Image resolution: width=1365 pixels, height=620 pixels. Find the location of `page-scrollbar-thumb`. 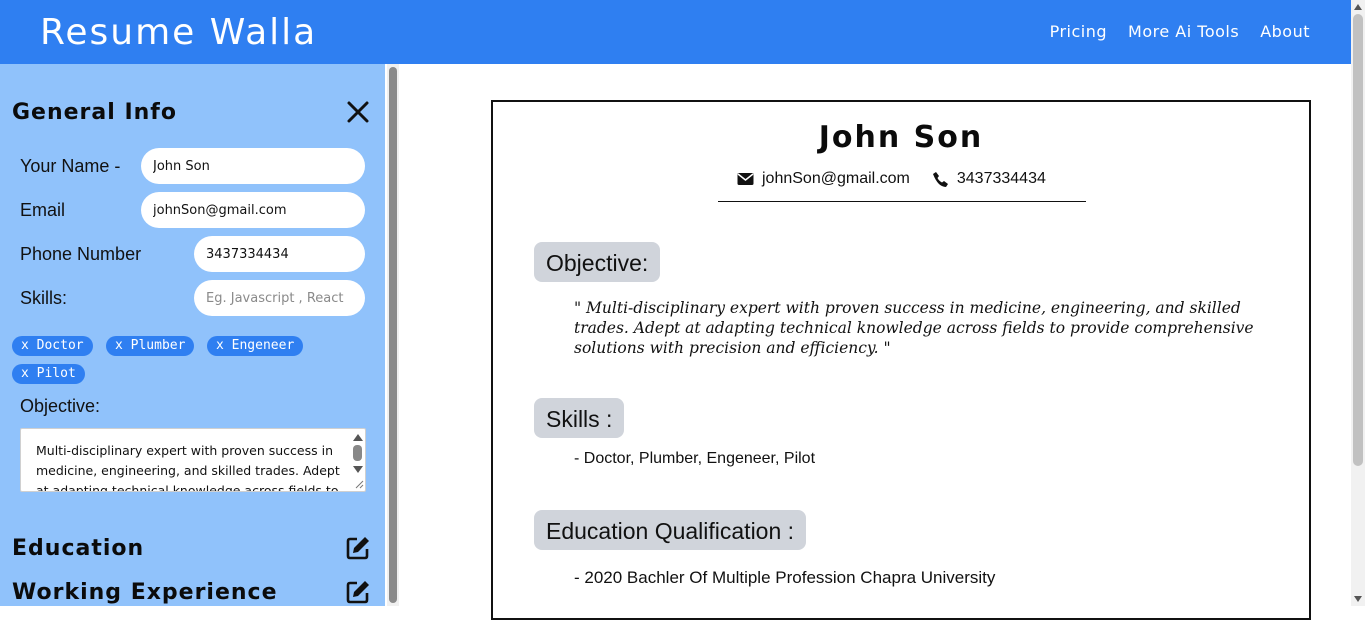

page-scrollbar-thumb is located at coordinates (1358, 240).